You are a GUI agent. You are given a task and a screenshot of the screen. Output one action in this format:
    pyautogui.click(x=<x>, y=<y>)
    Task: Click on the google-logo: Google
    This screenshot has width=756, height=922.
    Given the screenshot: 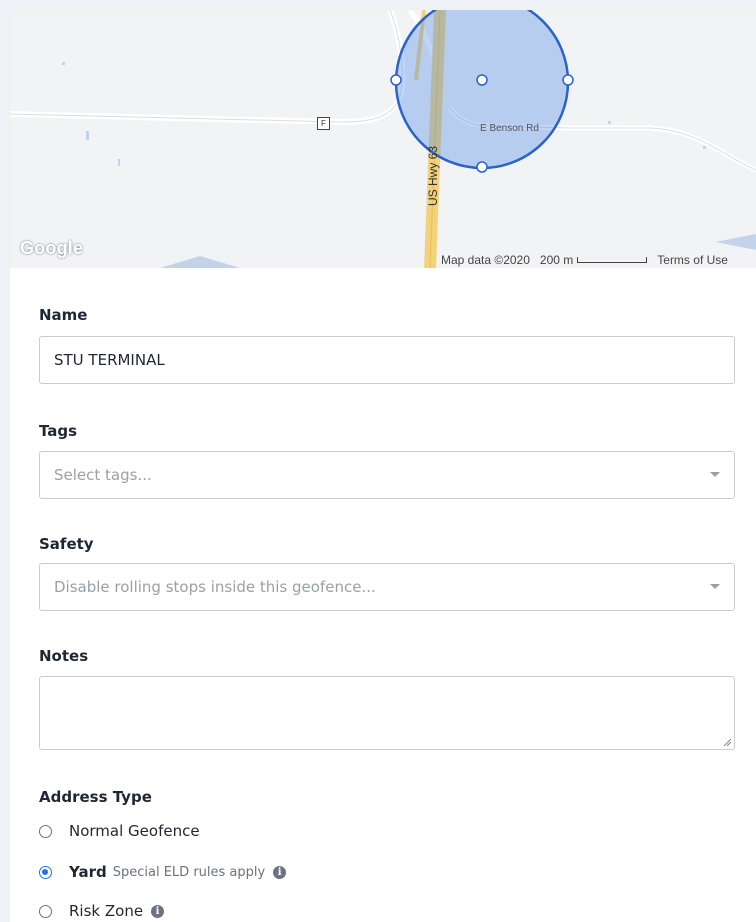 What is the action you would take?
    pyautogui.click(x=52, y=248)
    